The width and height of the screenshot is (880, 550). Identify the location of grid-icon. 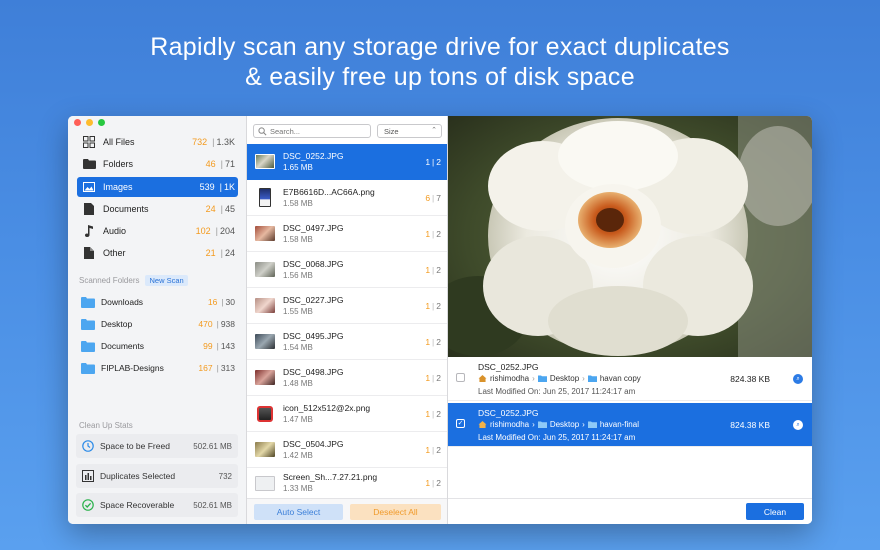
(89, 142).